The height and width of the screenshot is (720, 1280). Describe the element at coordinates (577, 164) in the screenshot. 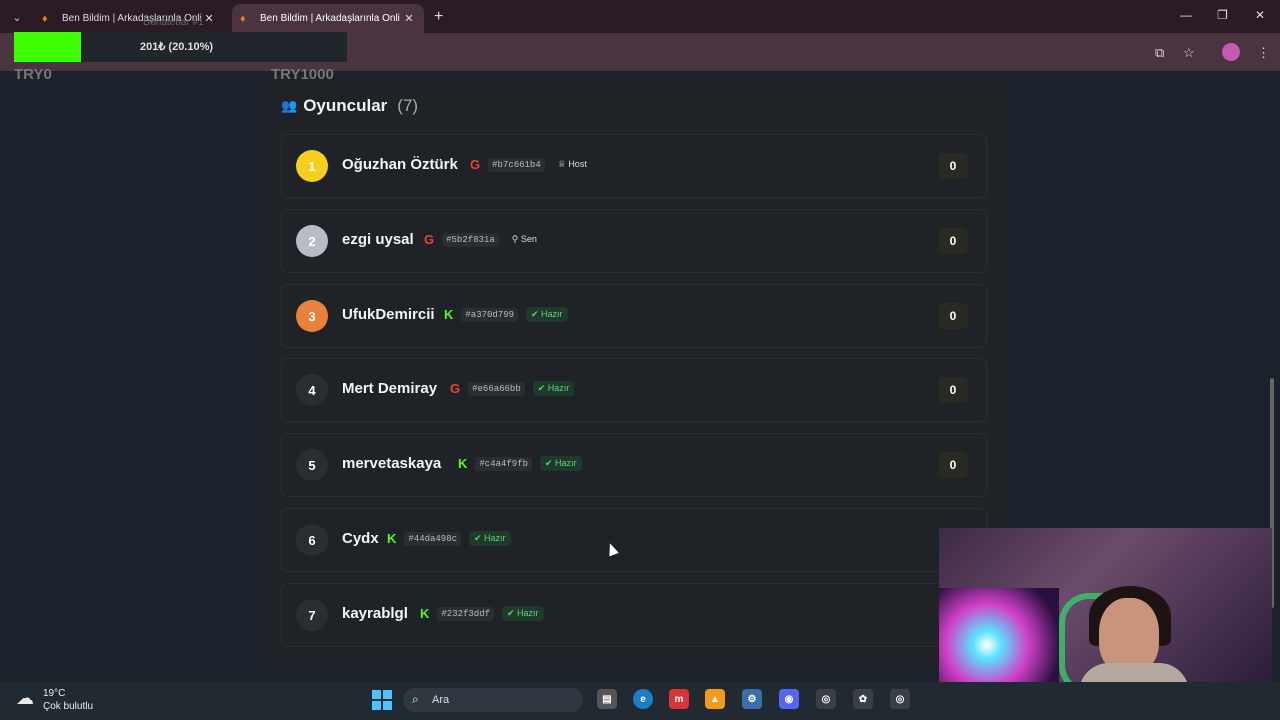

I see `status-label: Host` at that location.